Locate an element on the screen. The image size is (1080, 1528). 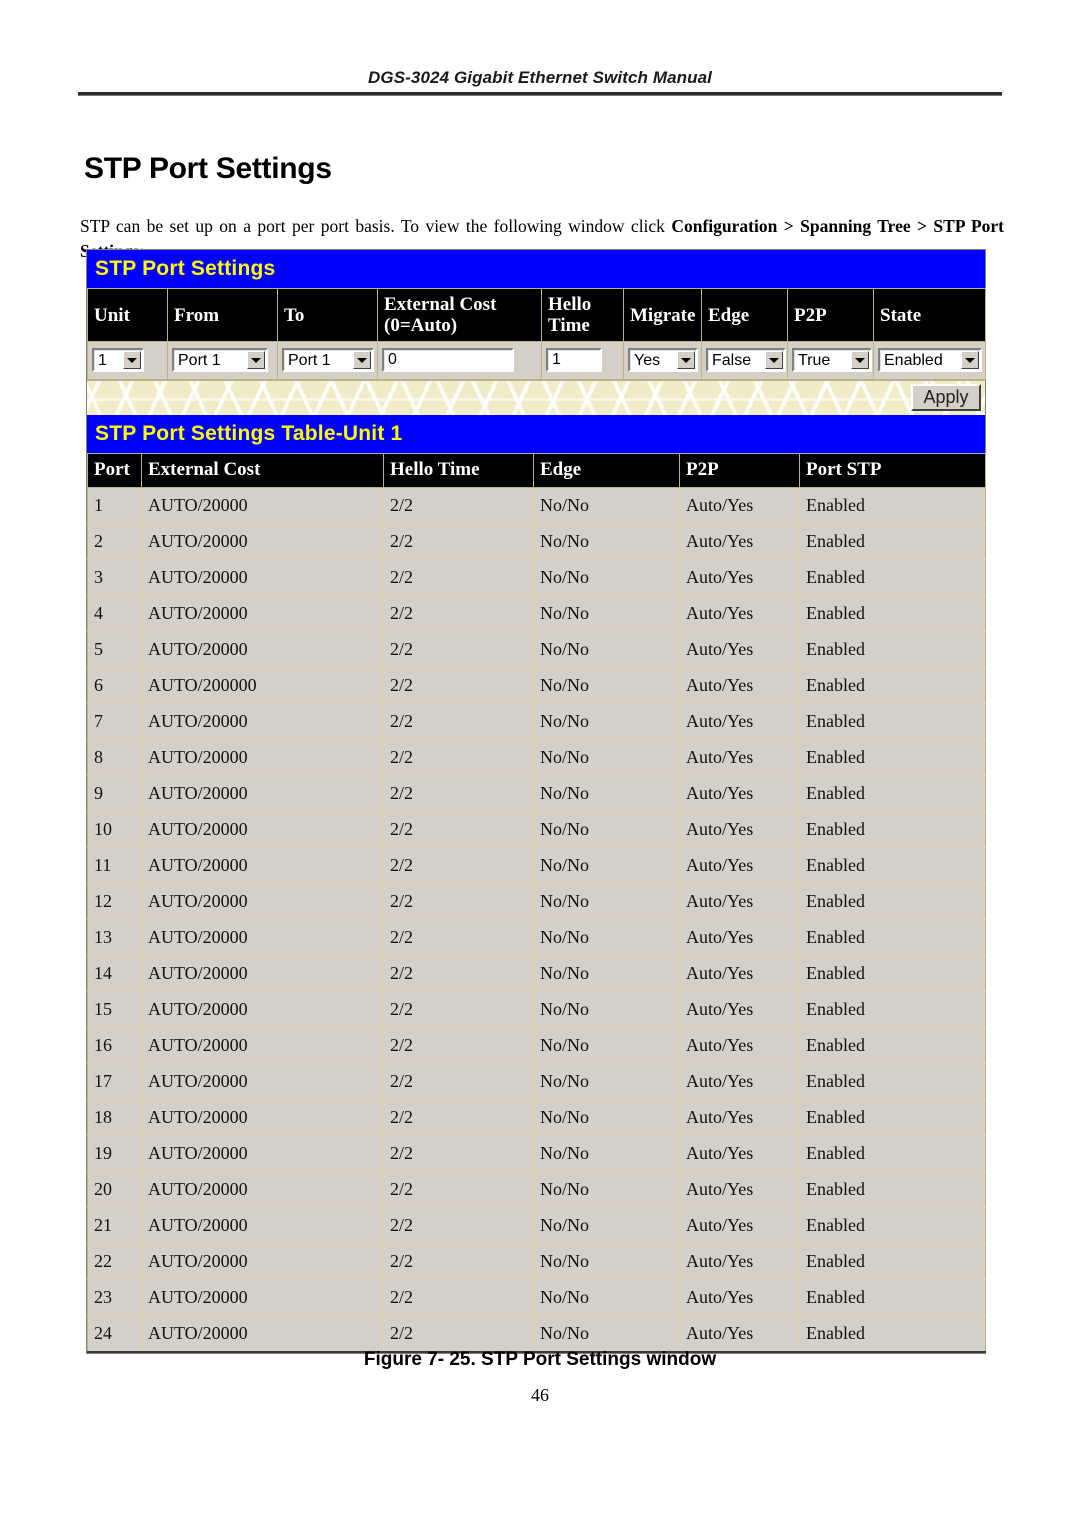
cell-p2p: True is located at coordinates (830, 360).